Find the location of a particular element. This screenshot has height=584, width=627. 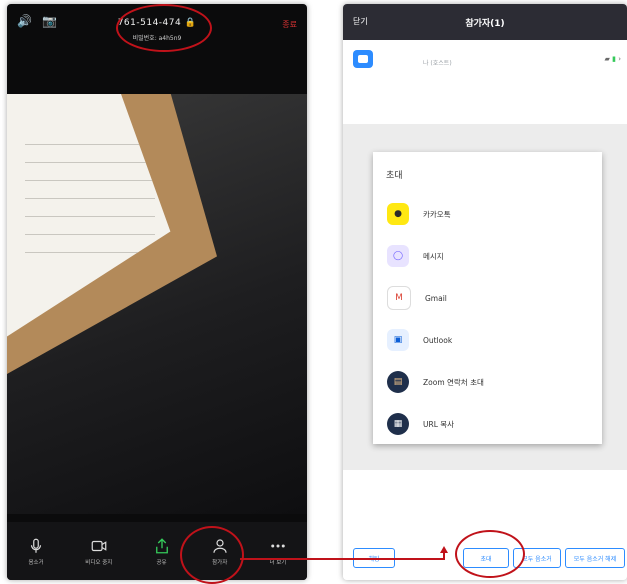

mic-status-icon: ▮ is located at coordinates (614, 59).